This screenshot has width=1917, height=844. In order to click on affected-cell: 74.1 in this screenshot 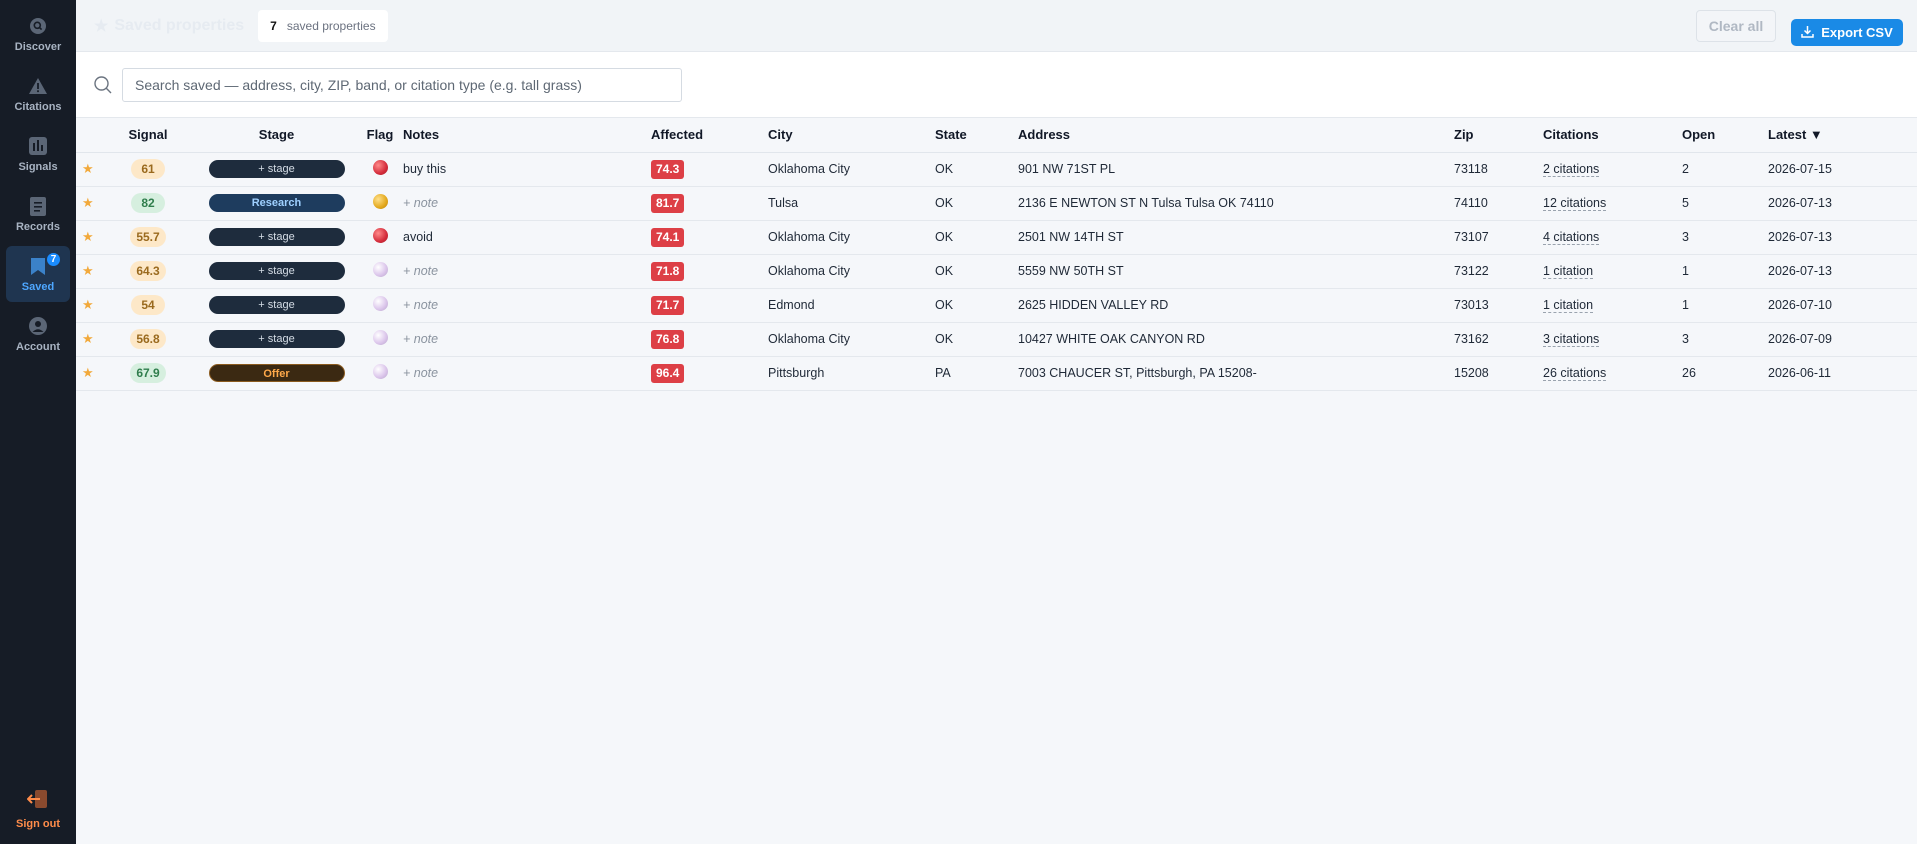, I will do `click(709, 237)`.